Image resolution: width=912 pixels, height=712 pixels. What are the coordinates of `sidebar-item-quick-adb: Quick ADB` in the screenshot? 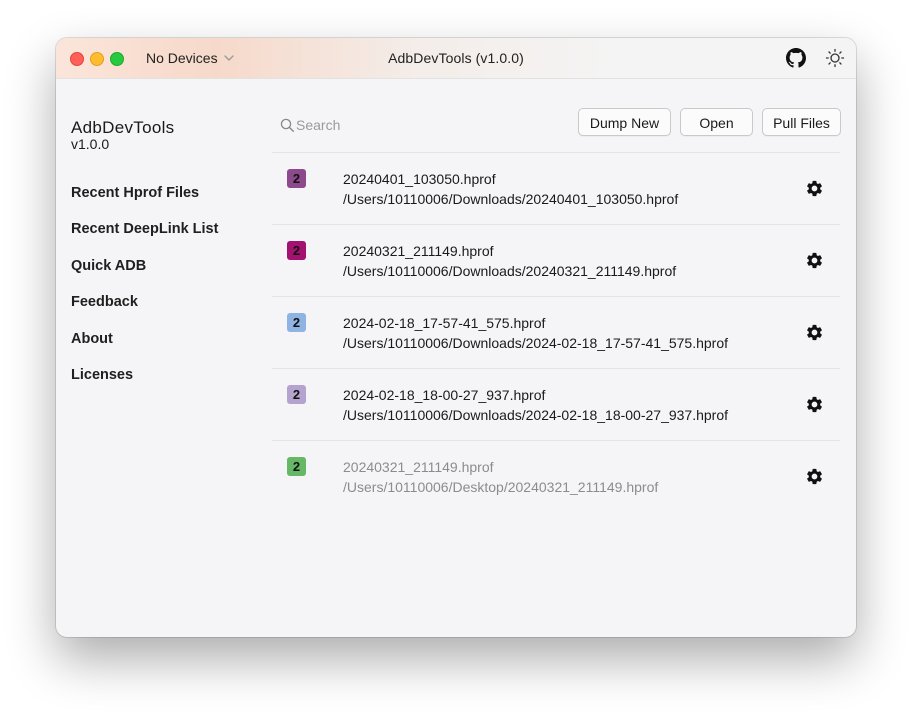 It's located at (108, 266).